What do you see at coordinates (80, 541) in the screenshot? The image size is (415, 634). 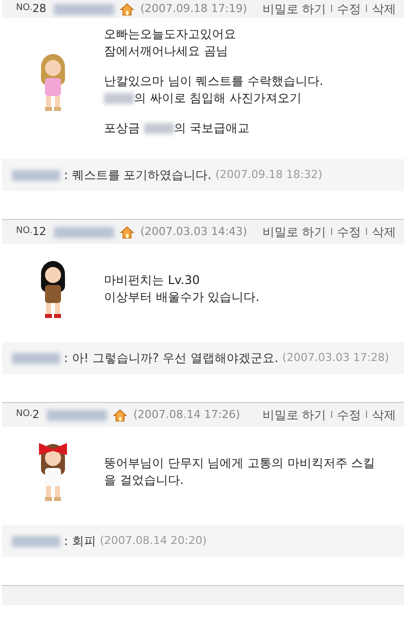 I see `reply-text: : 회피` at bounding box center [80, 541].